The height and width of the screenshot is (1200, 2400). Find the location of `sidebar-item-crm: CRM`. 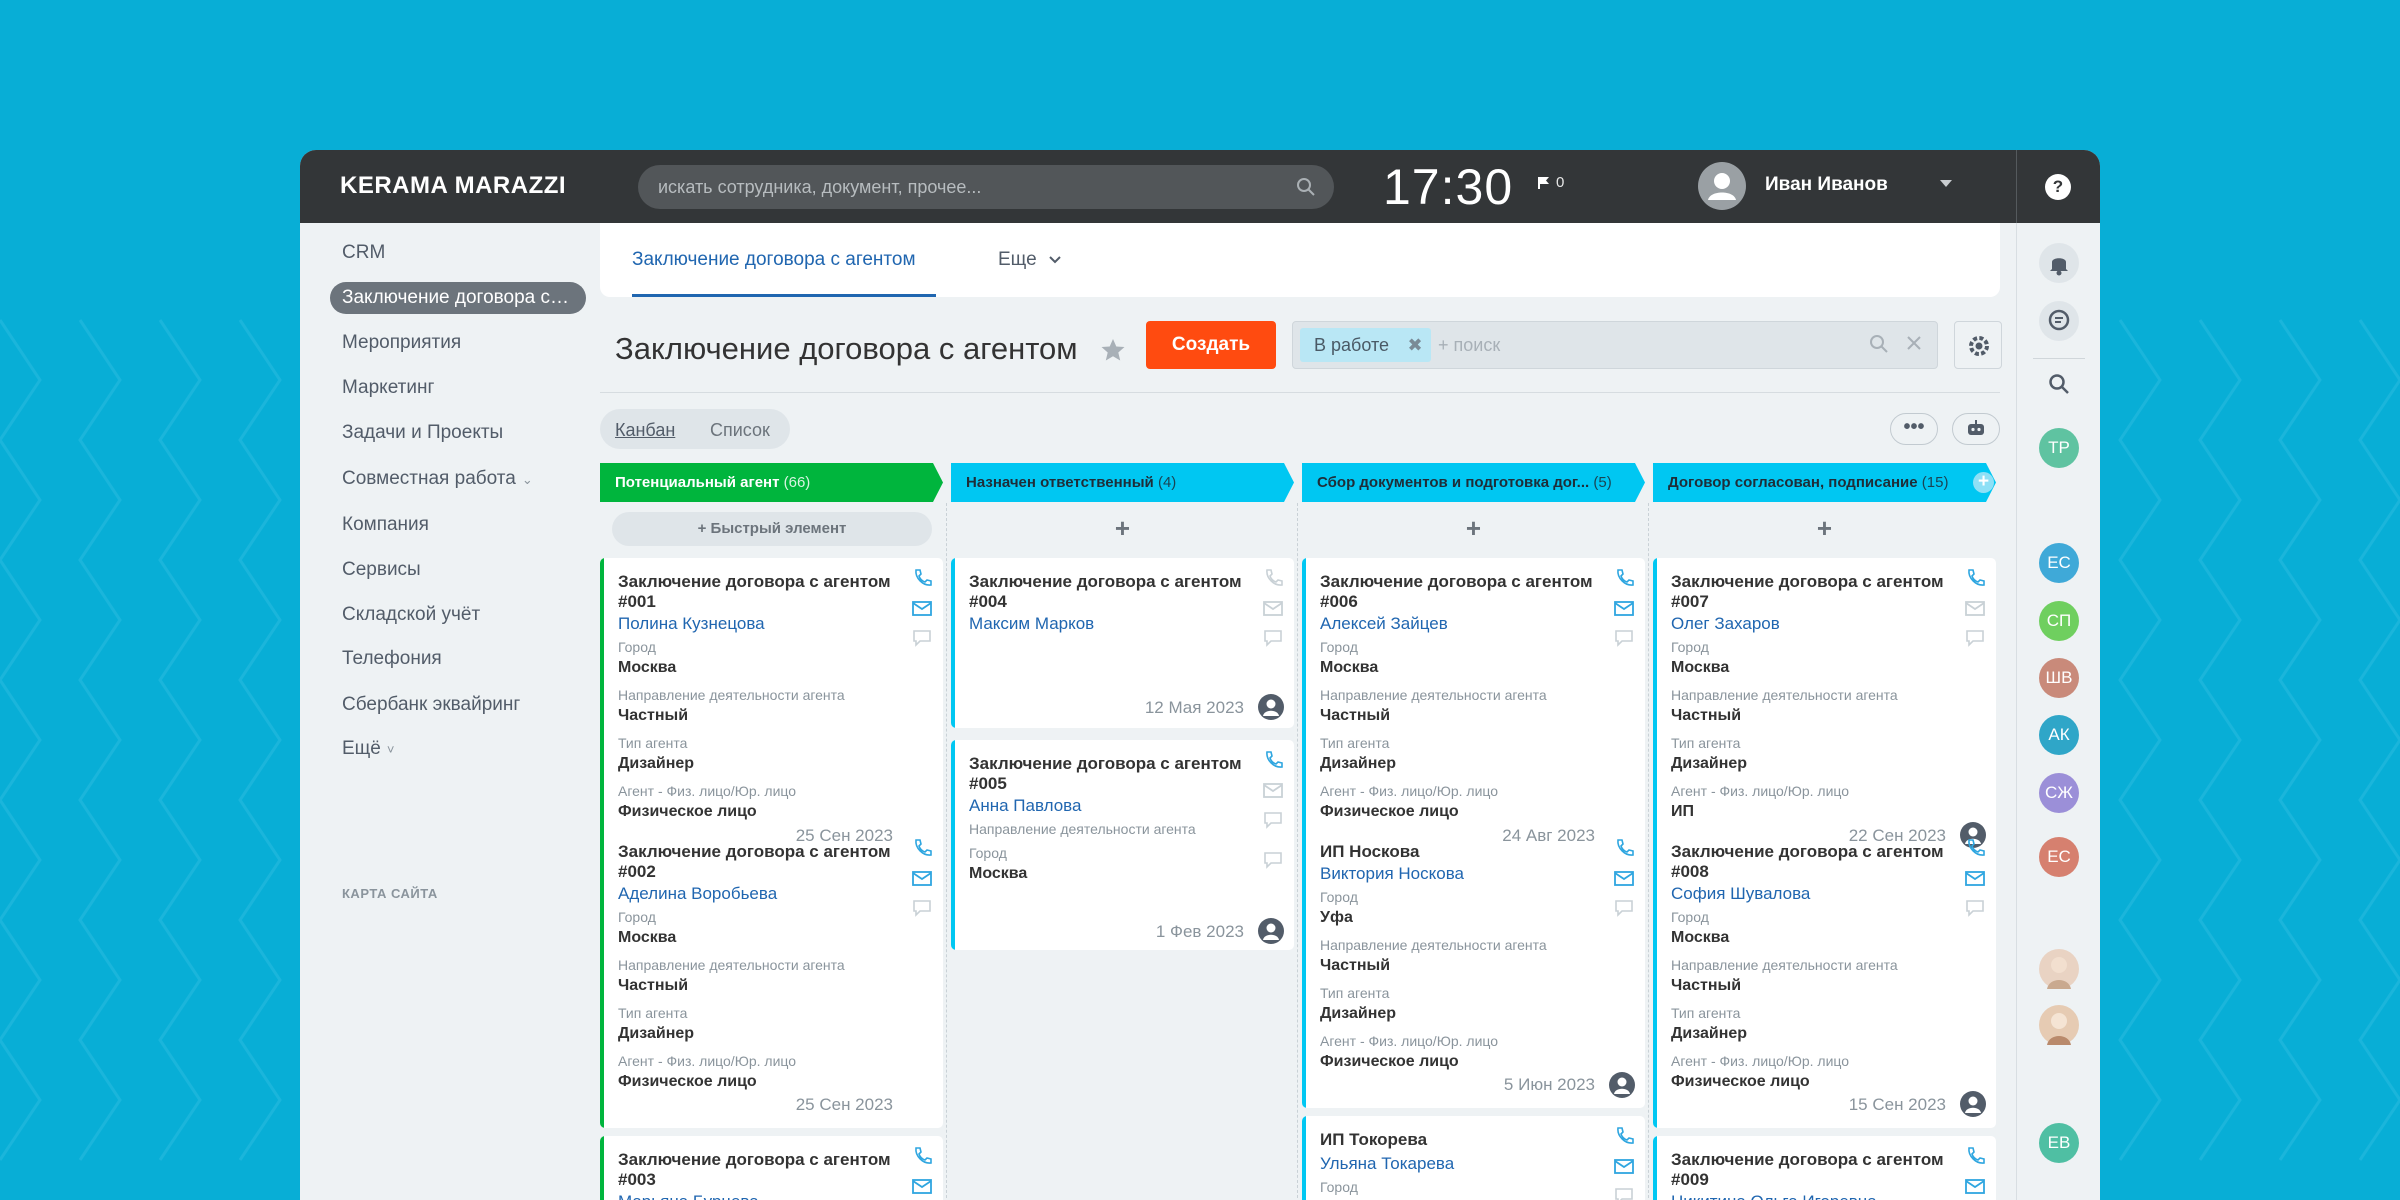

sidebar-item-crm: CRM is located at coordinates (363, 253).